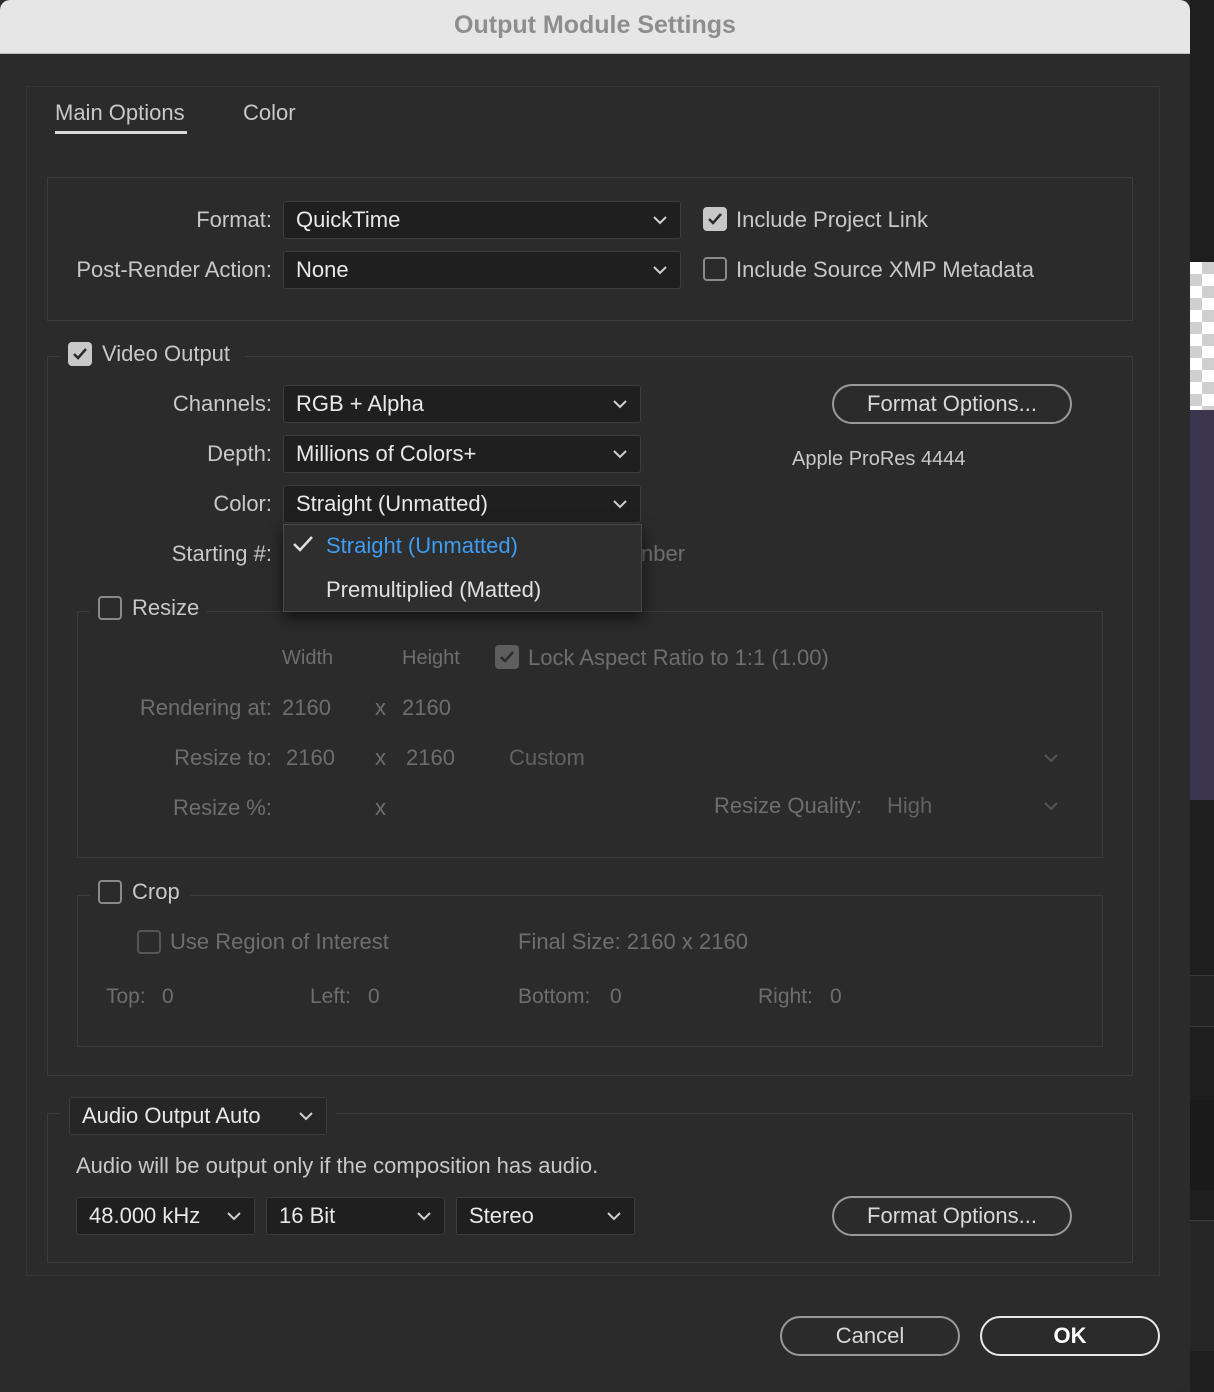  What do you see at coordinates (110, 608) in the screenshot?
I see `resize-checkbox` at bounding box center [110, 608].